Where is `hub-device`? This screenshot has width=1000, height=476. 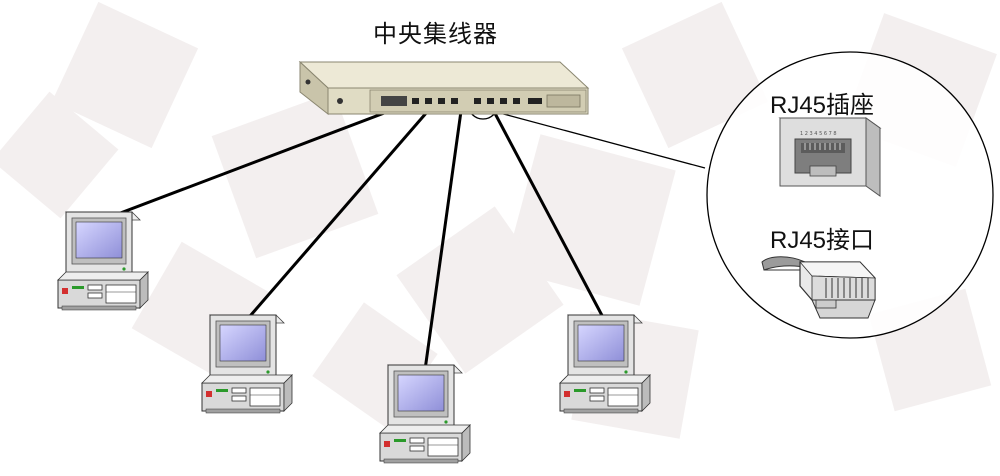 hub-device is located at coordinates (444, 88).